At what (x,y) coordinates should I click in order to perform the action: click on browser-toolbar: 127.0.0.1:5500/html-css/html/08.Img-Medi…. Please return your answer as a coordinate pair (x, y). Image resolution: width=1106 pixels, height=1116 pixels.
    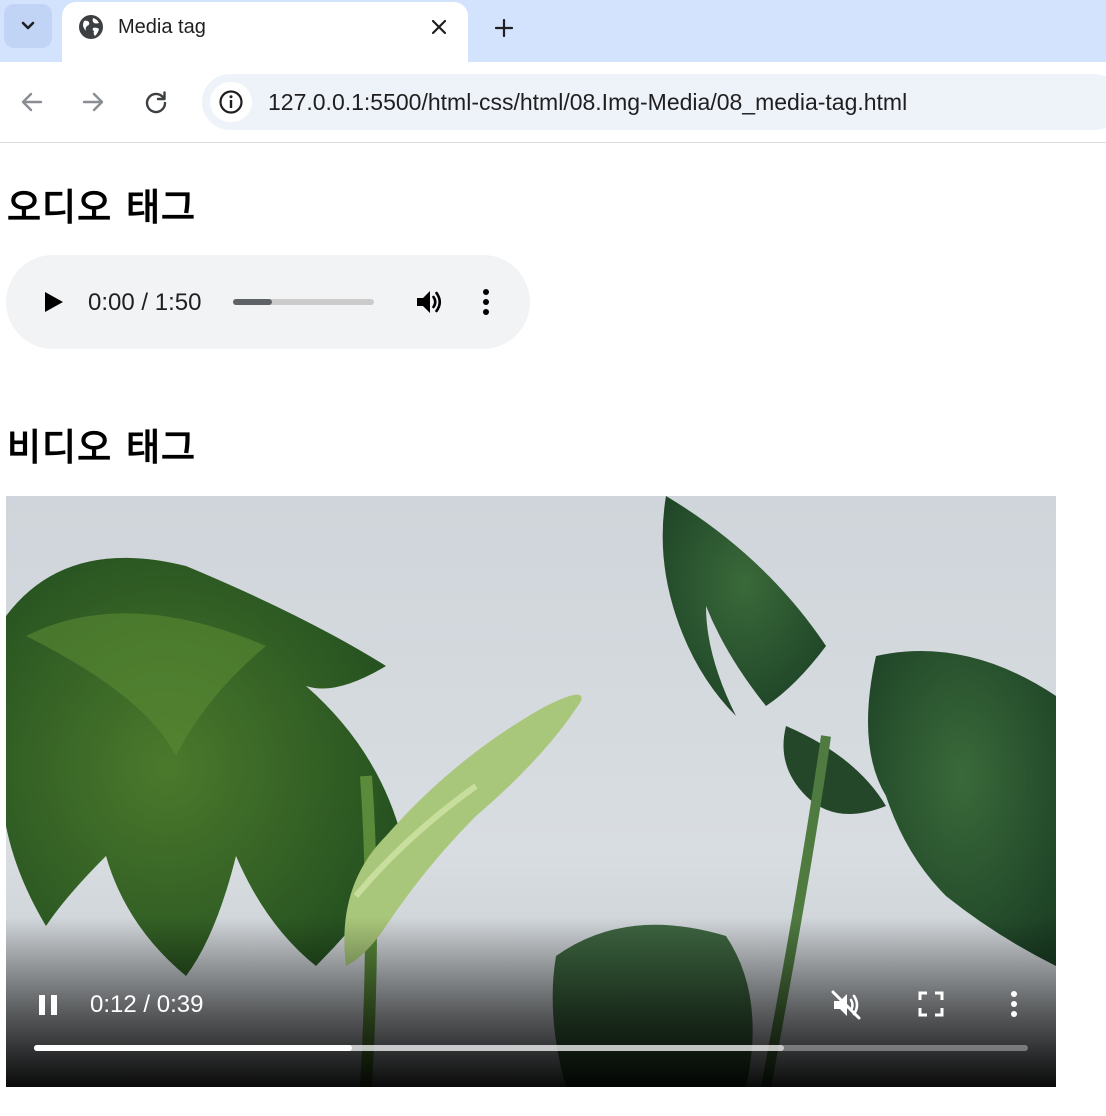
    Looking at the image, I should click on (553, 102).